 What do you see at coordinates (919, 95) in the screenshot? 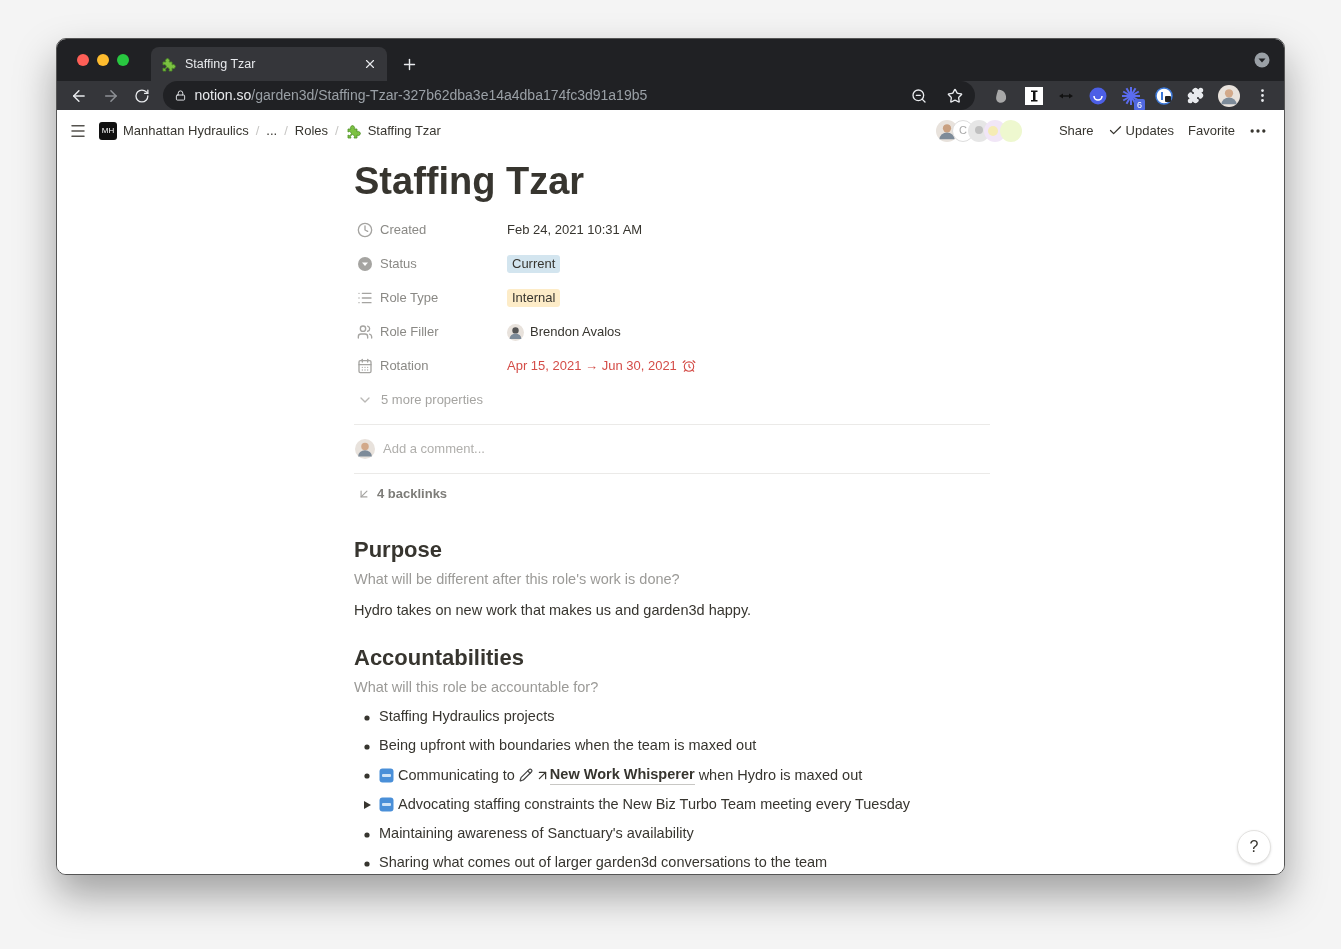
I see `zoom-icon` at bounding box center [919, 95].